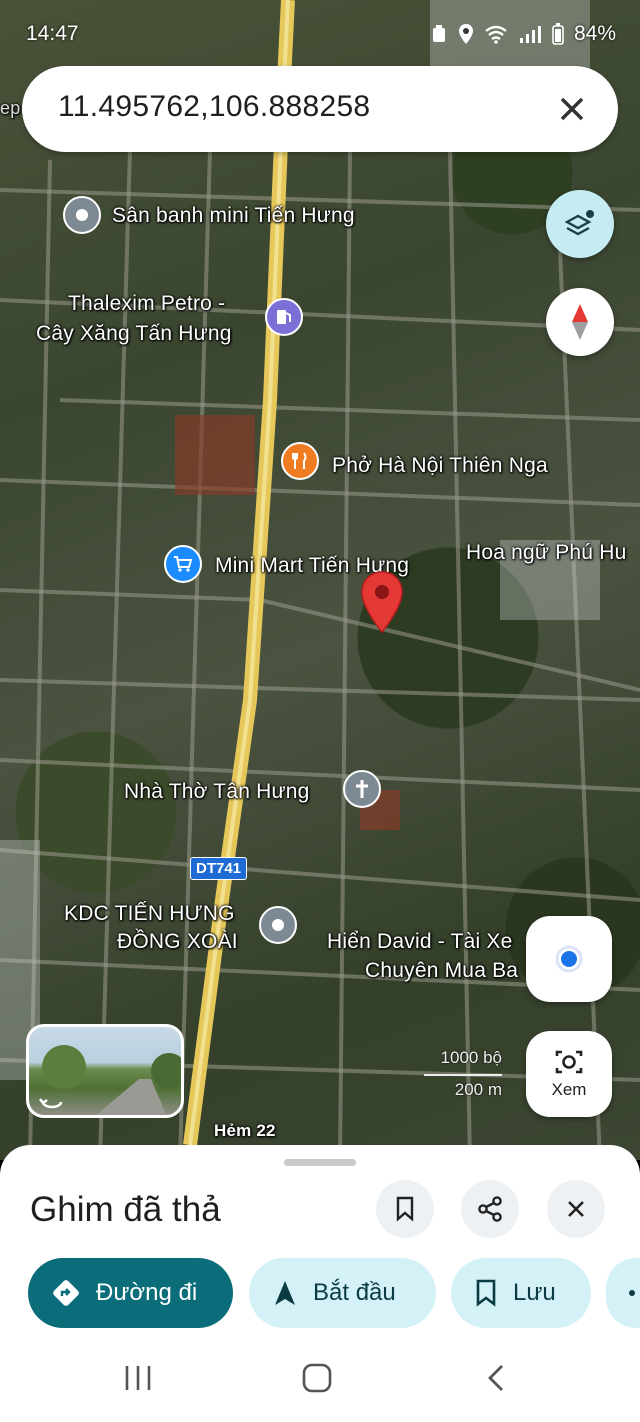 The width and height of the screenshot is (640, 1422). I want to click on directions-button: Đường đi, so click(130, 1293).